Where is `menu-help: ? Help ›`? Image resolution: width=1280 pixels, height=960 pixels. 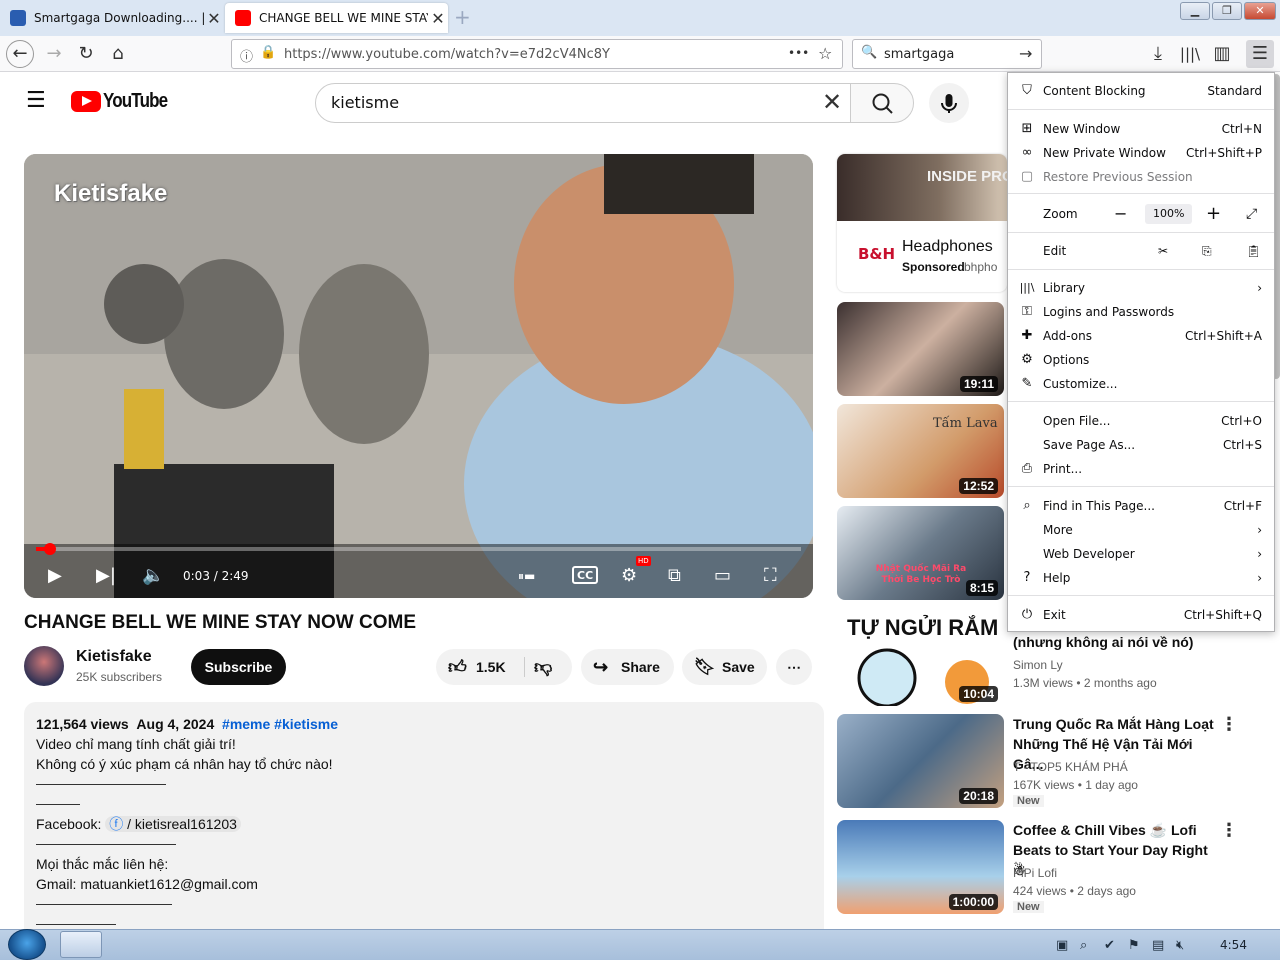 menu-help: ? Help › is located at coordinates (1141, 578).